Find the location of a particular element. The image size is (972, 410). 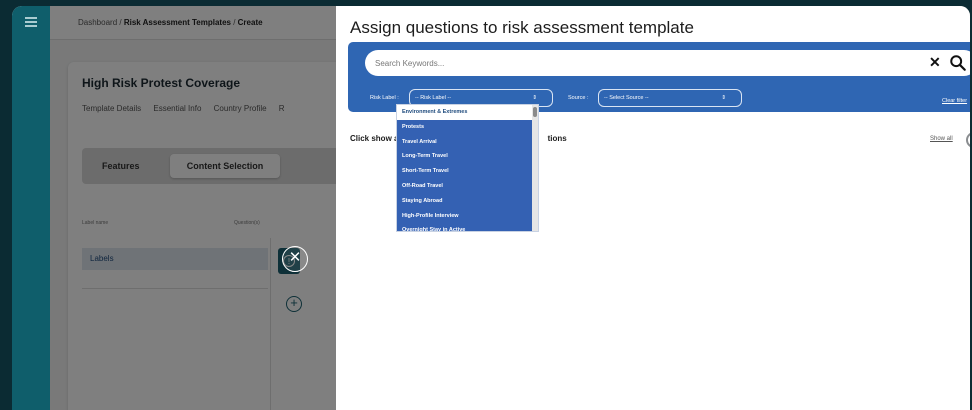

hamburger-icon is located at coordinates (31, 22).